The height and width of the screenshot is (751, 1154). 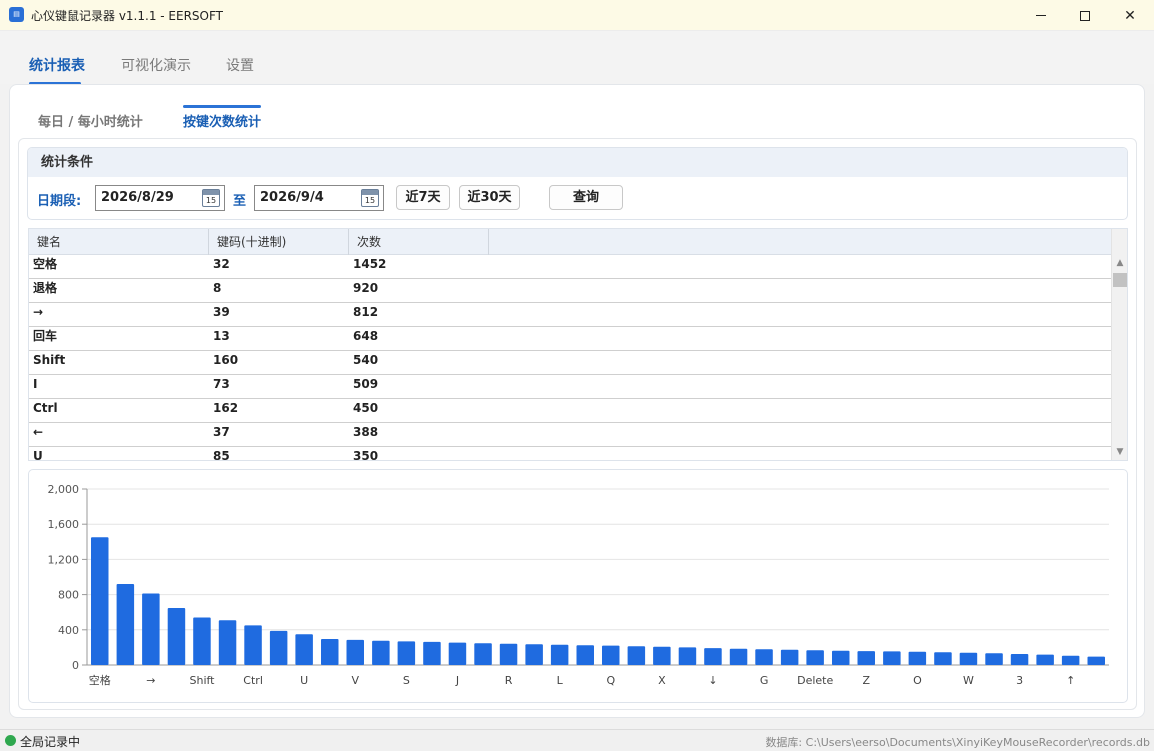 What do you see at coordinates (570, 363) in the screenshot?
I see `table-row: Shift 160 540` at bounding box center [570, 363].